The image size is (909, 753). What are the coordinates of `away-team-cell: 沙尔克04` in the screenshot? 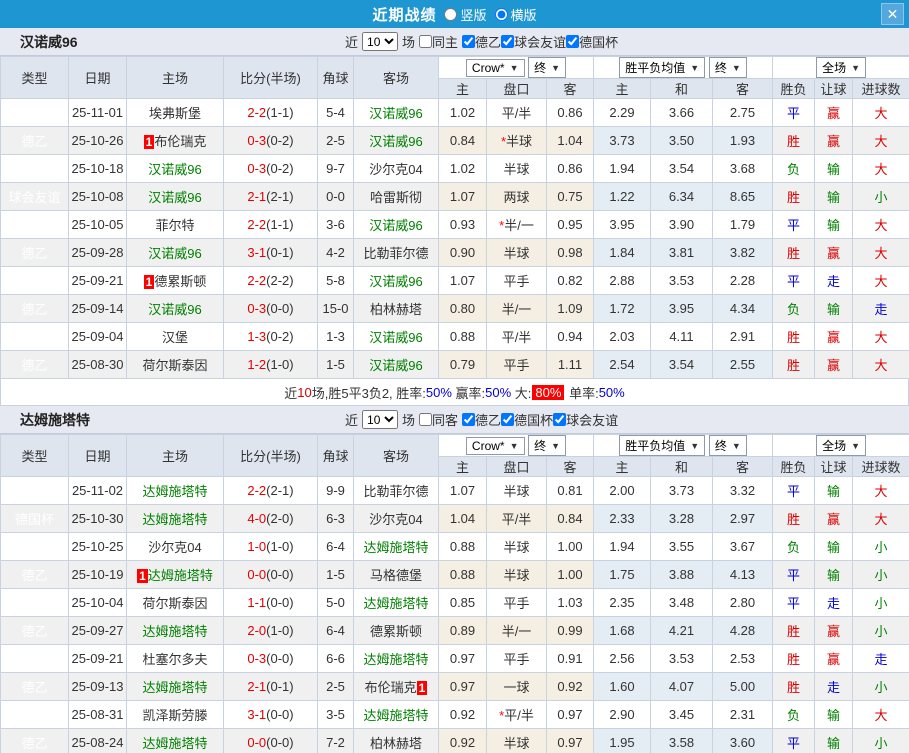 It's located at (396, 168).